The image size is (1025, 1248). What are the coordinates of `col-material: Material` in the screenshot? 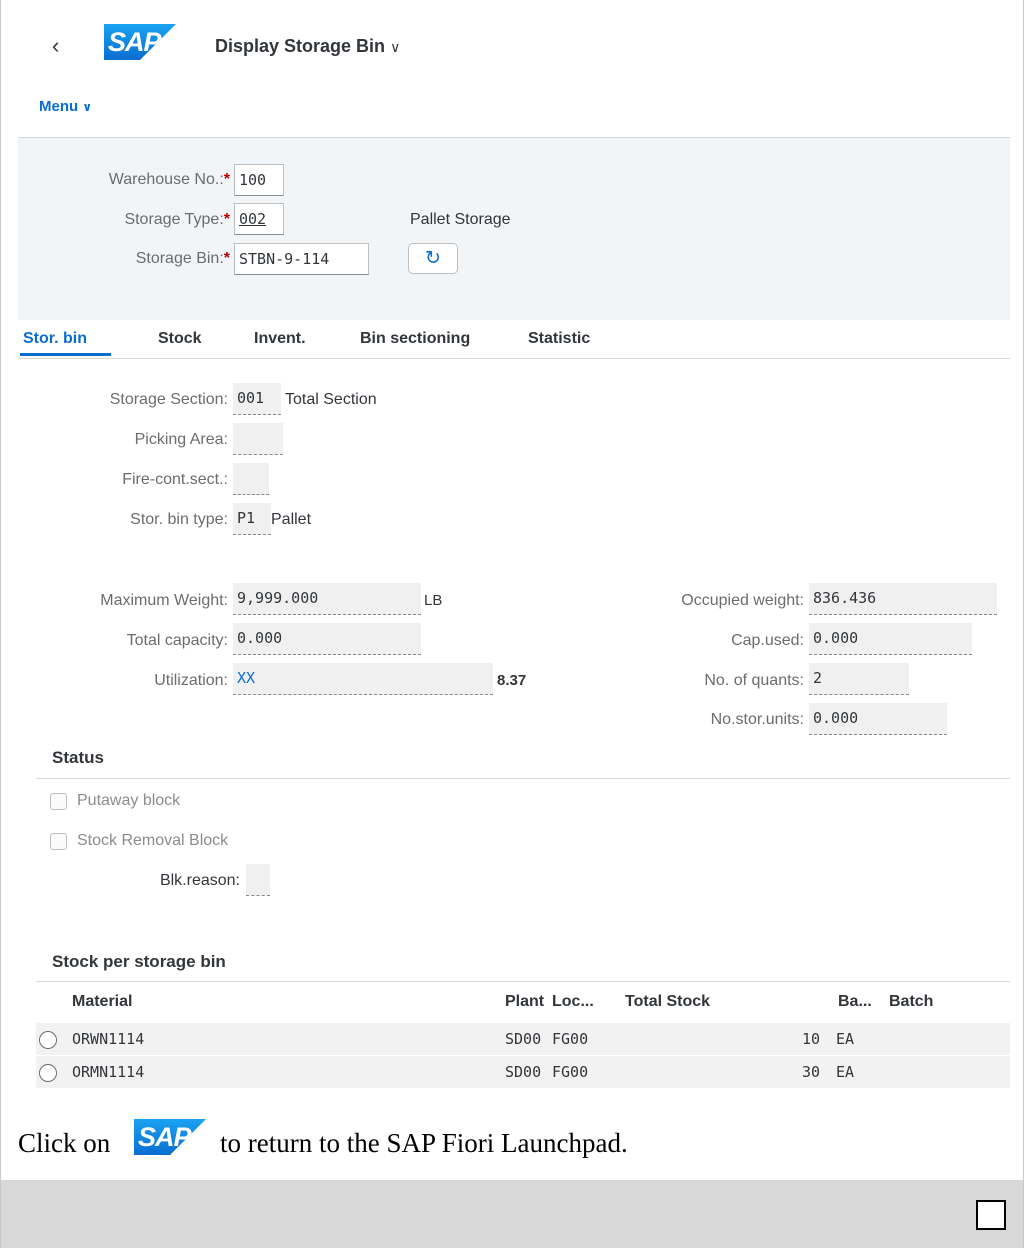 It's located at (102, 1002).